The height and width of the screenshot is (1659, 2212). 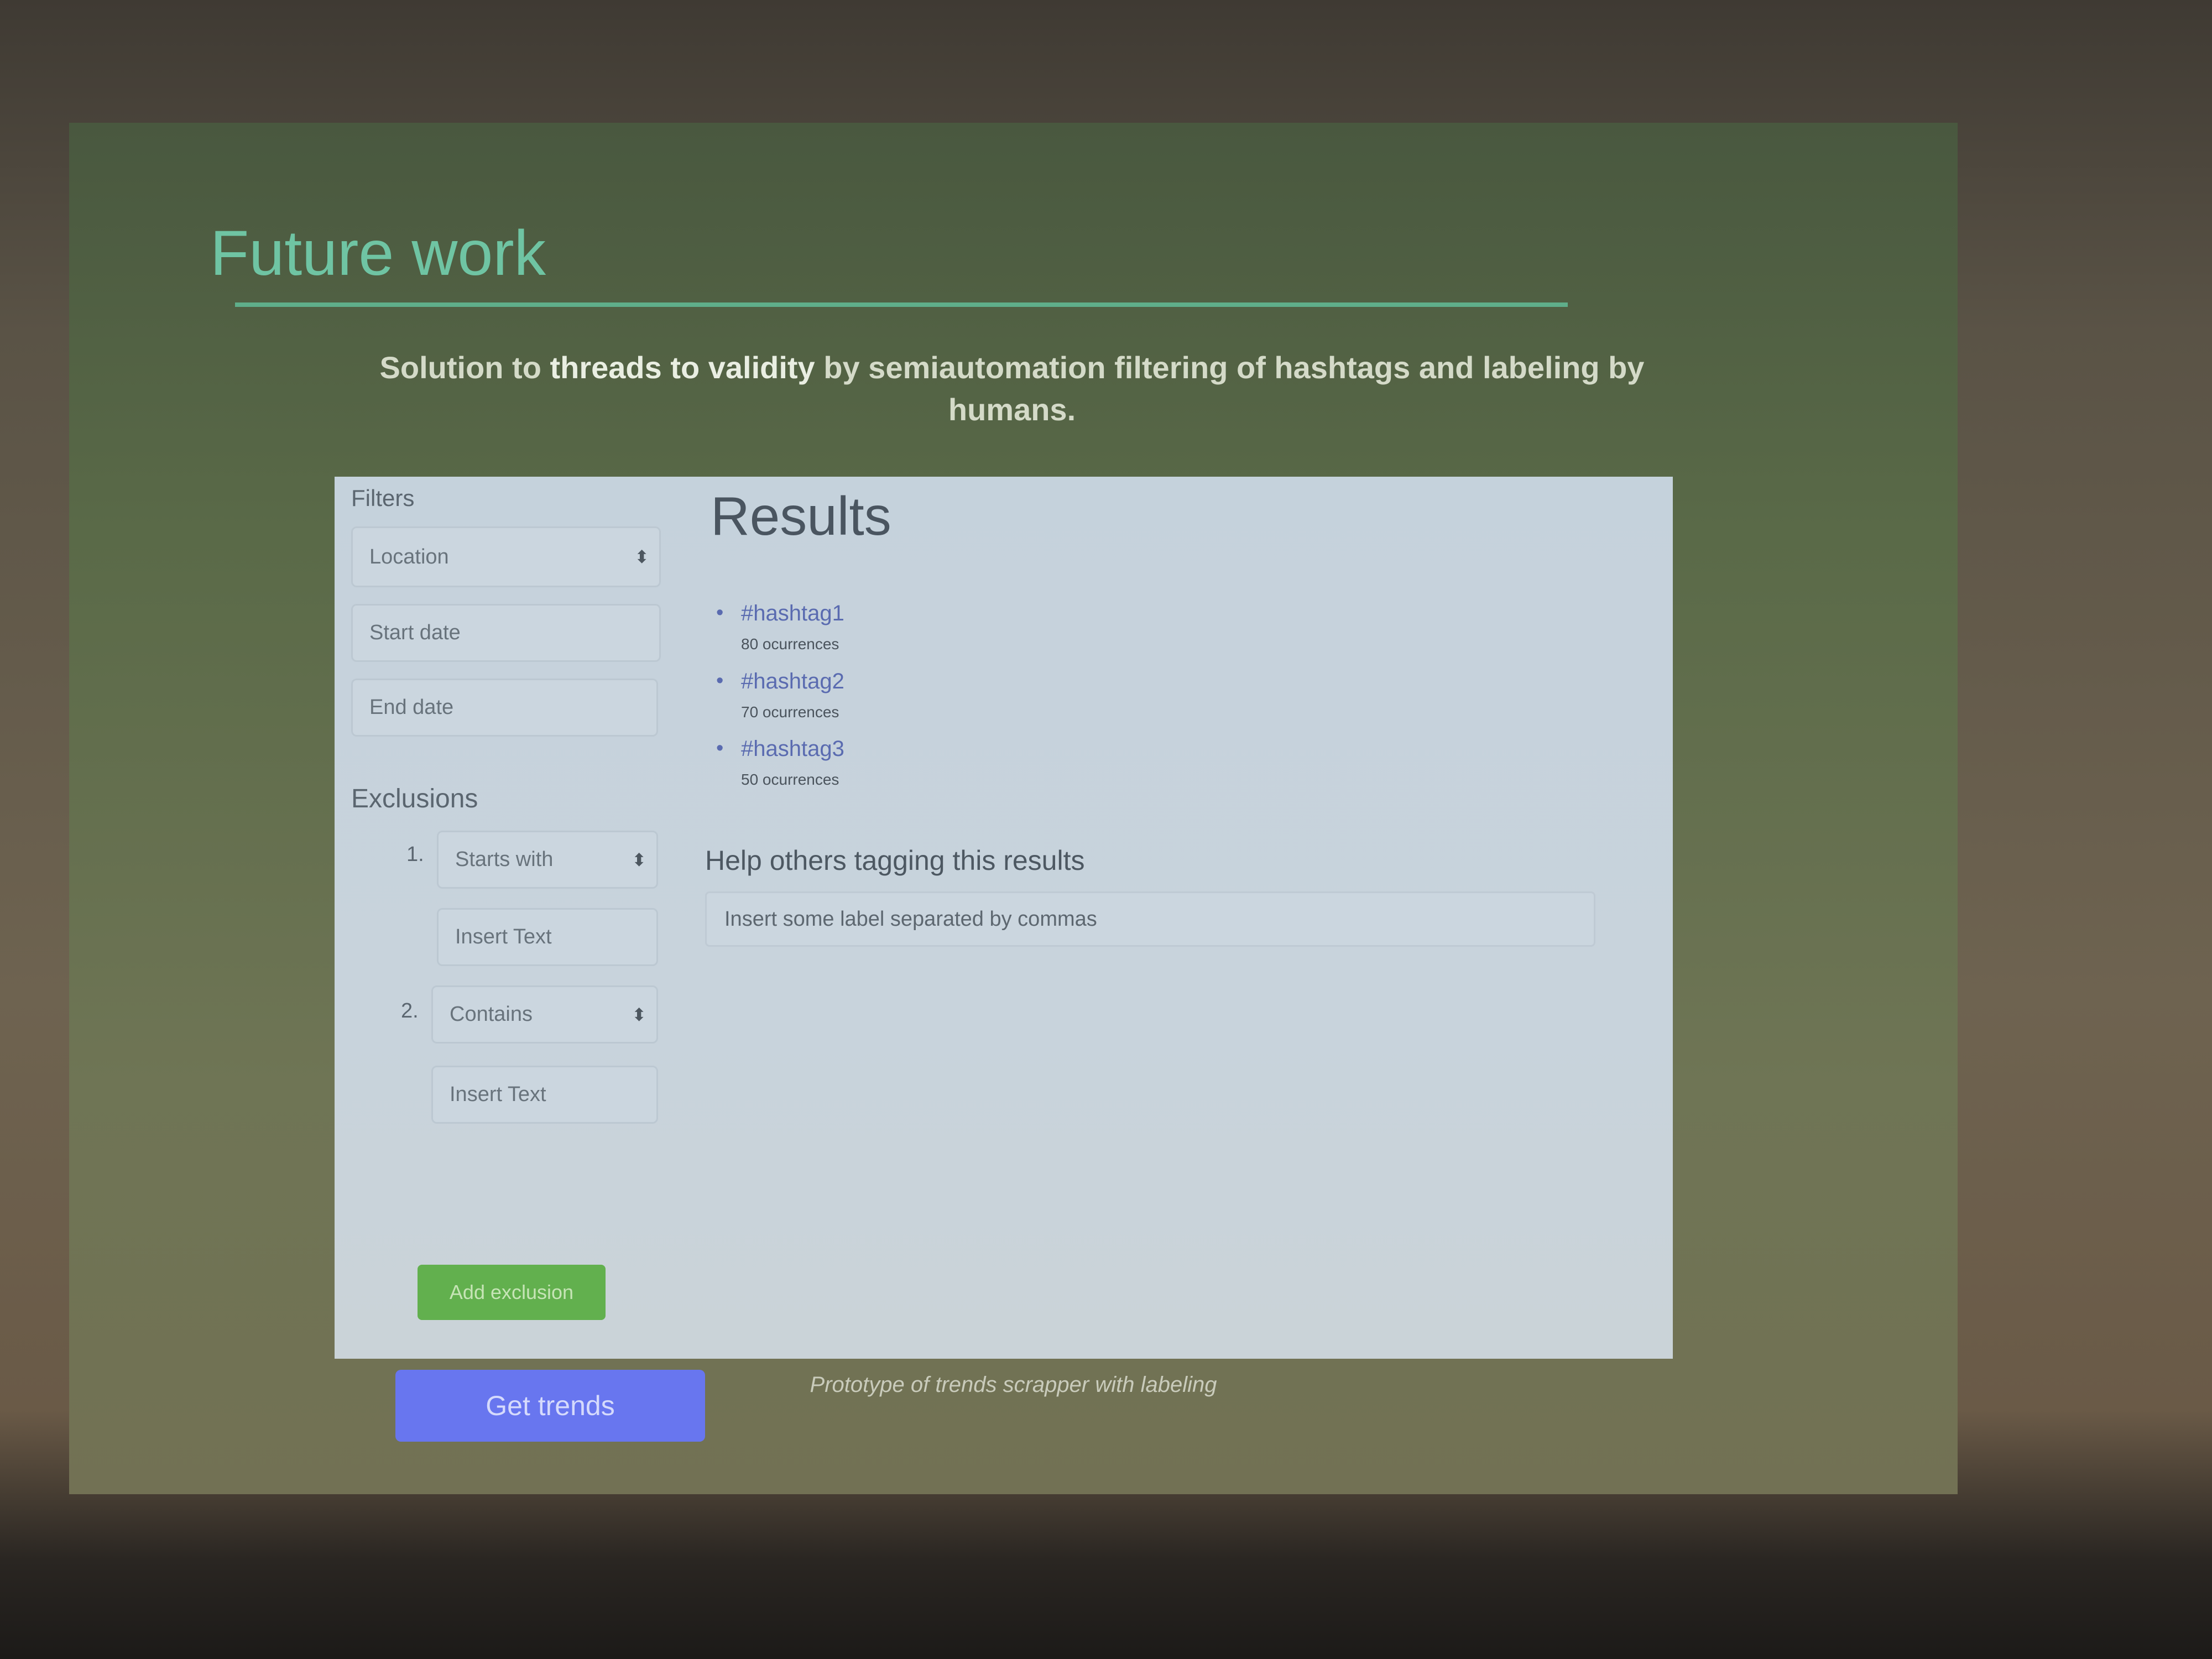 I want to click on exclusion-number: 2., so click(x=410, y=1011).